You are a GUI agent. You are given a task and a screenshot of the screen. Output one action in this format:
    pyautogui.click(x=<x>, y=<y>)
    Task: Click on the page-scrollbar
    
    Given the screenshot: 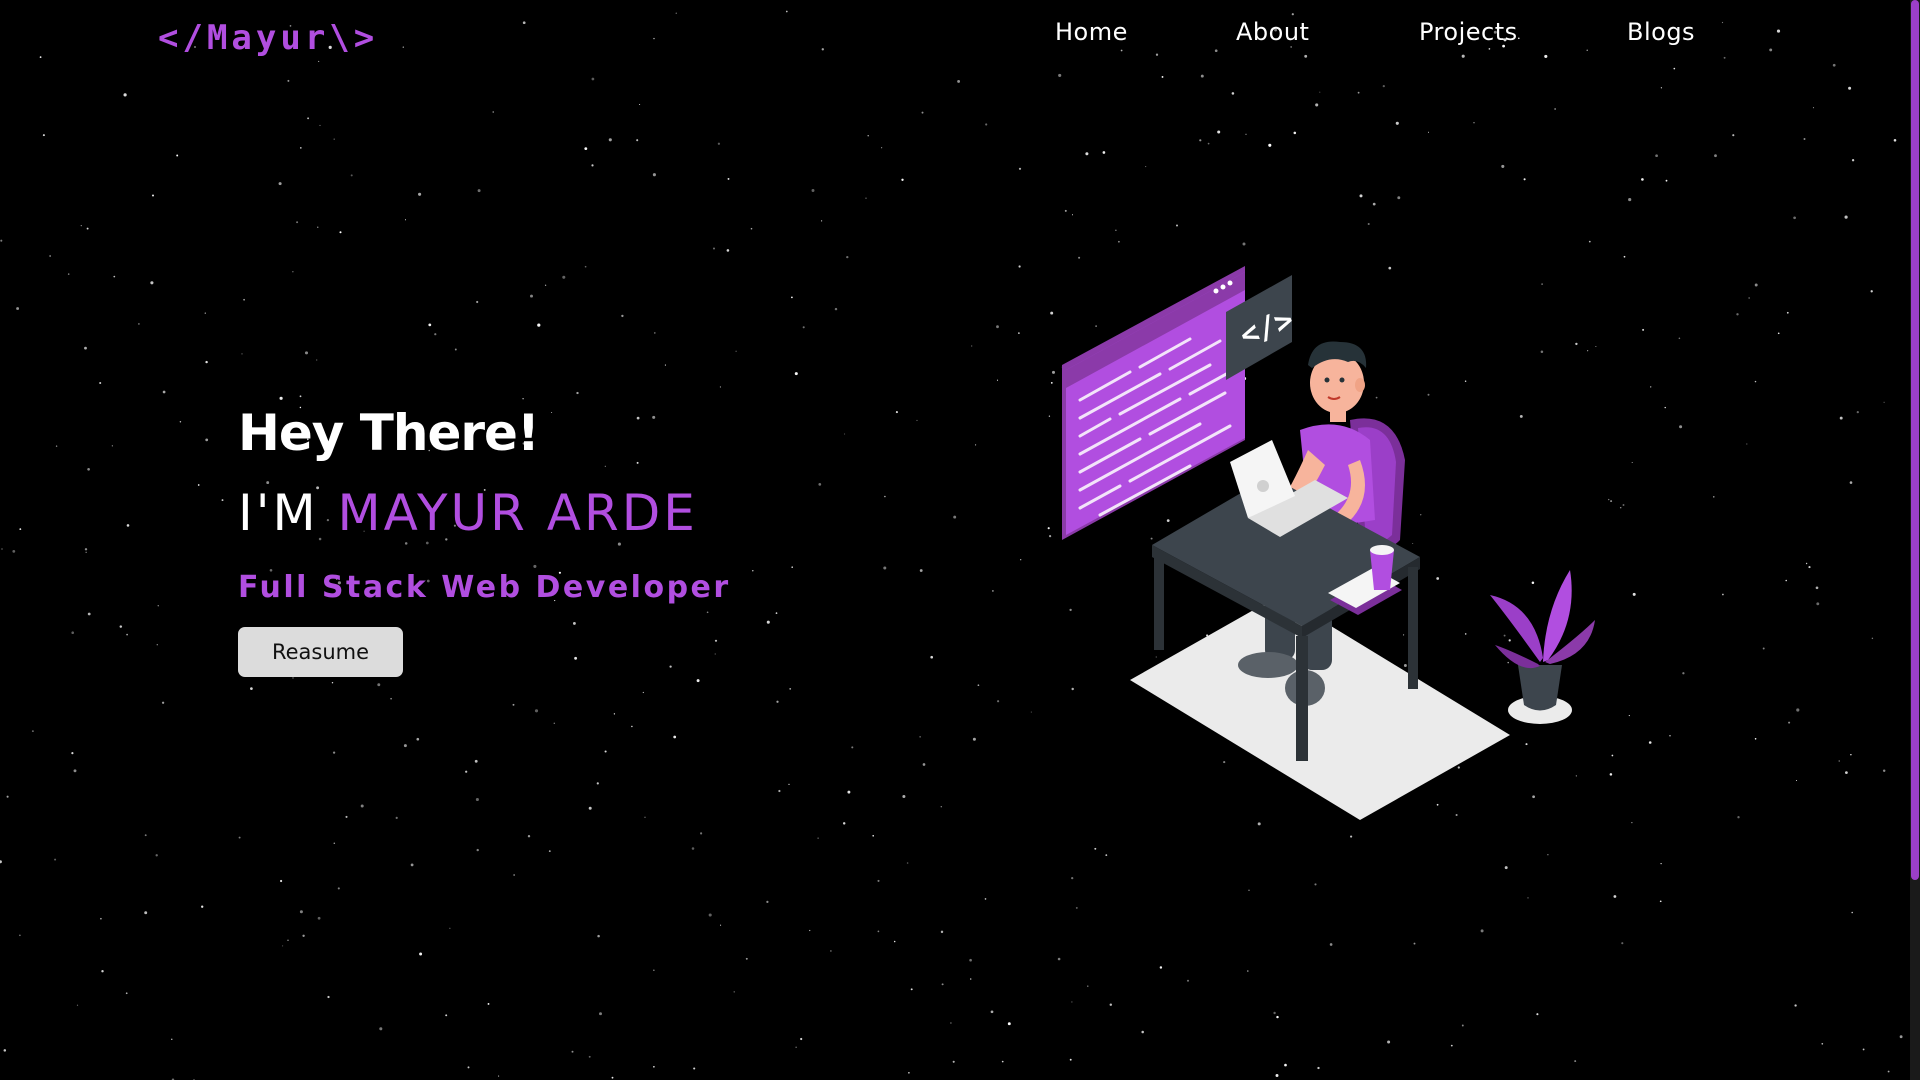 What is the action you would take?
    pyautogui.click(x=1915, y=540)
    